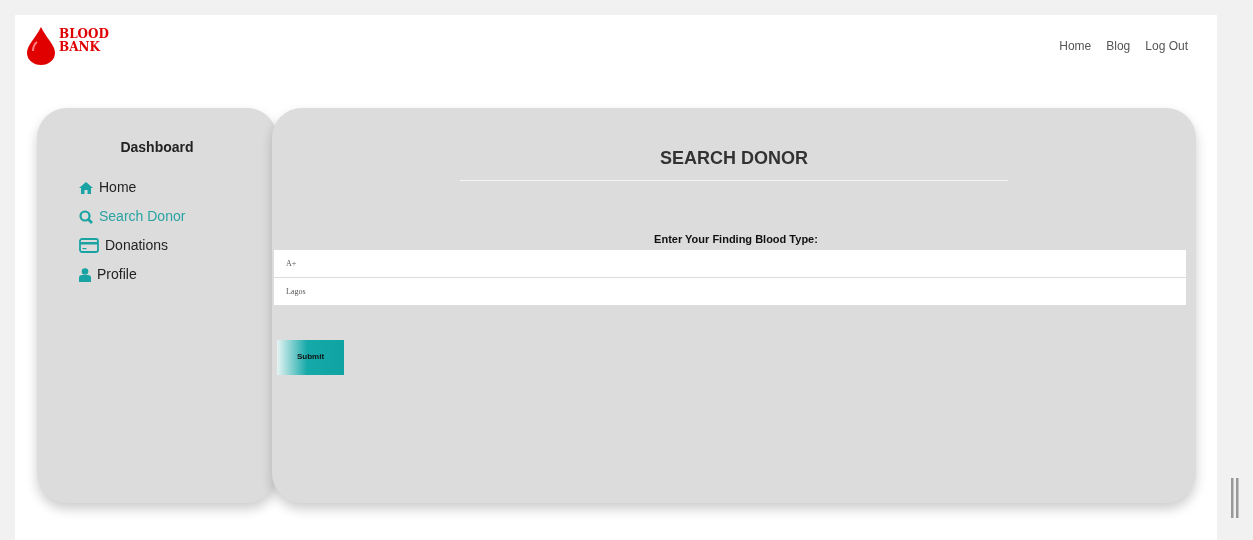 The image size is (1253, 540). Describe the element at coordinates (157, 147) in the screenshot. I see `sidebar-title: Dashboard` at that location.